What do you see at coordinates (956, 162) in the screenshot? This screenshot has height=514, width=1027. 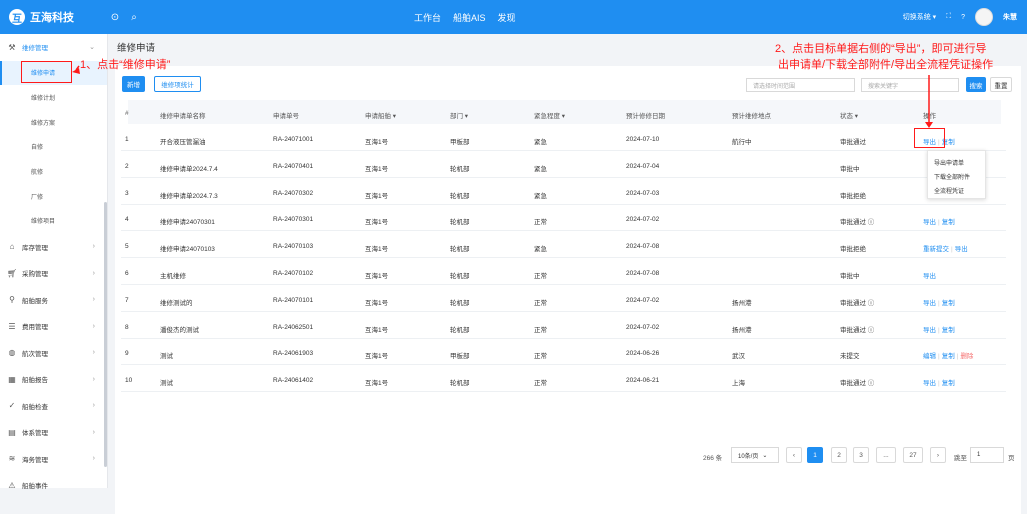 I see `export-request-option: 导出申请单` at bounding box center [956, 162].